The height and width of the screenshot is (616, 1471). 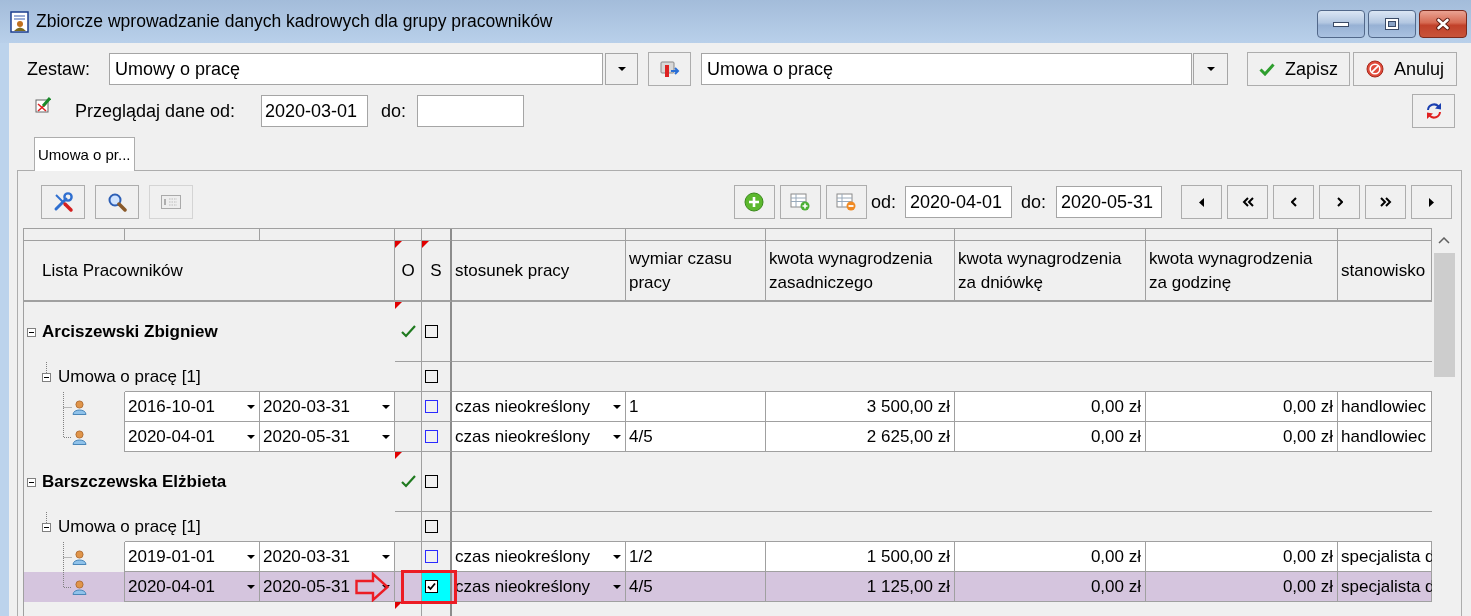 What do you see at coordinates (860, 271) in the screenshot?
I see `column-header: kwota wynagrodzenia zasadniczego` at bounding box center [860, 271].